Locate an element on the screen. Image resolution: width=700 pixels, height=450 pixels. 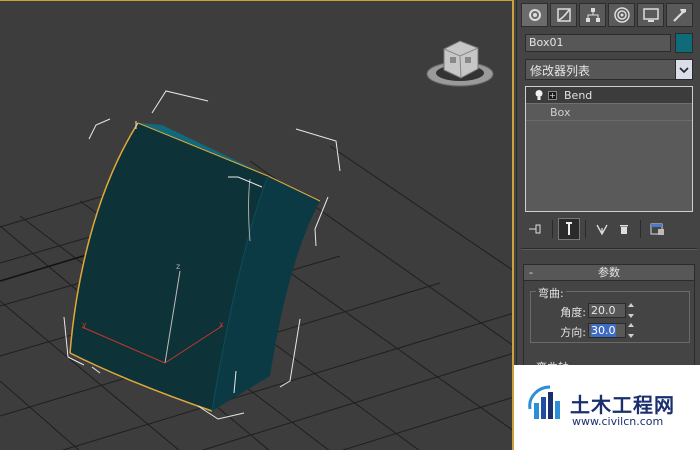
make-unique-button is located at coordinates (602, 229).